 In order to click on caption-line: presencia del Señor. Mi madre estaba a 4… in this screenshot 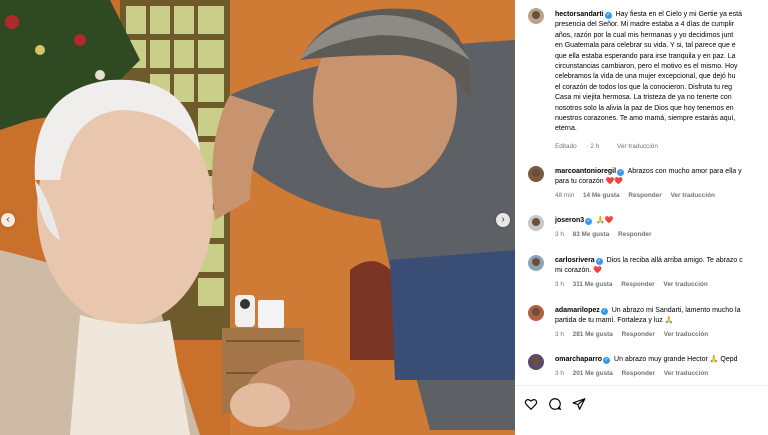, I will do `click(644, 25)`.